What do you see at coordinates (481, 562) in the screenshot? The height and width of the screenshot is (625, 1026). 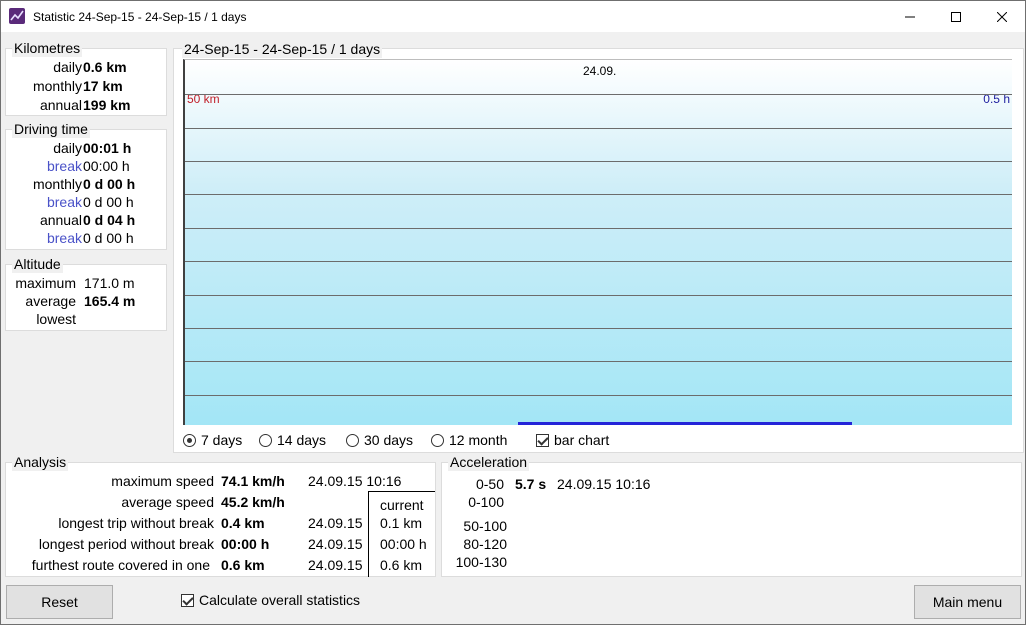 I see `accel-100-130-label: 100-130` at bounding box center [481, 562].